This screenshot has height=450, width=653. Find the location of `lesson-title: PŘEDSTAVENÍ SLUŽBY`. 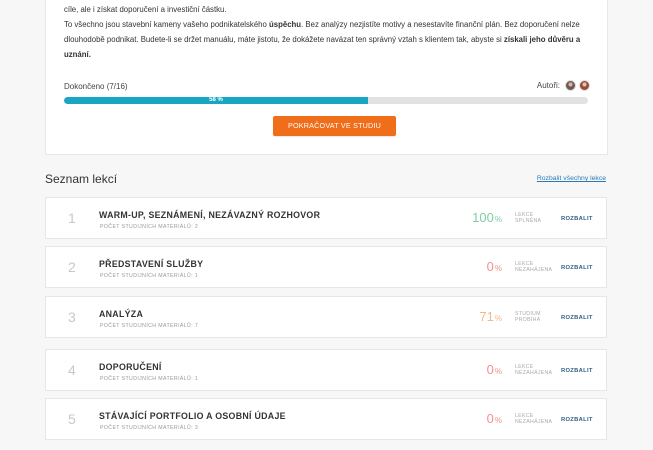

lesson-title: PŘEDSTAVENÍ SLUŽBY is located at coordinates (151, 264).